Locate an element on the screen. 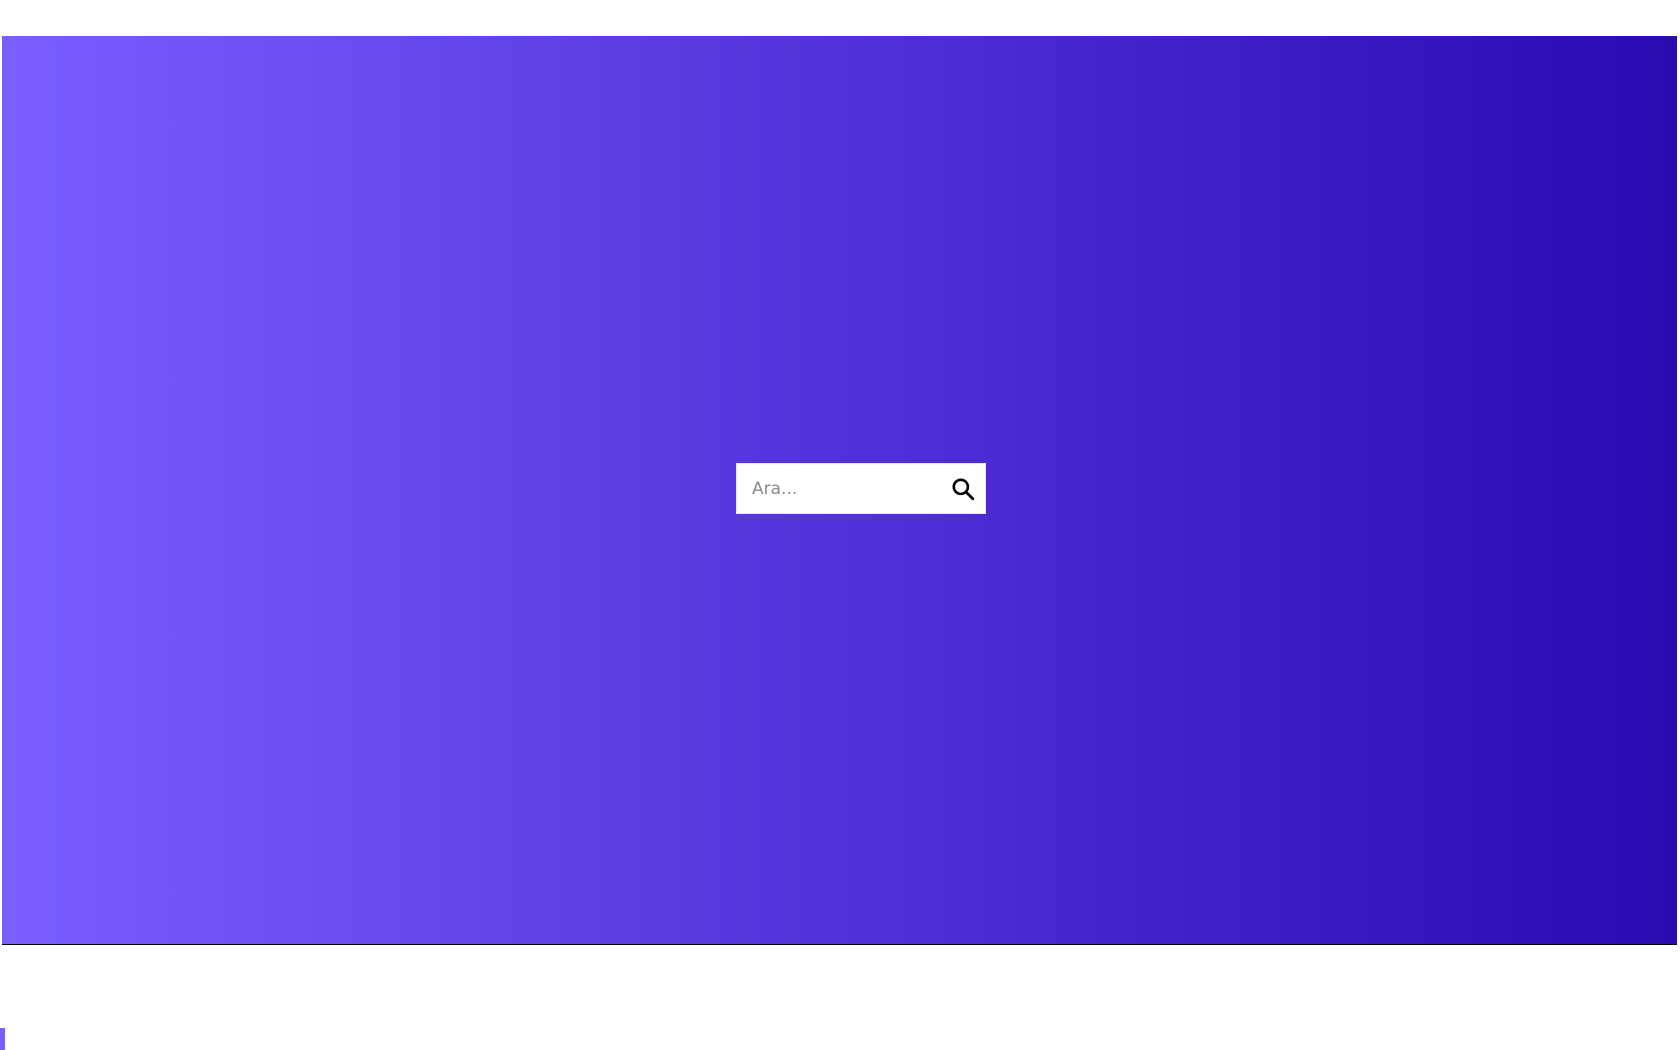  scroll-marker is located at coordinates (2, 1039).